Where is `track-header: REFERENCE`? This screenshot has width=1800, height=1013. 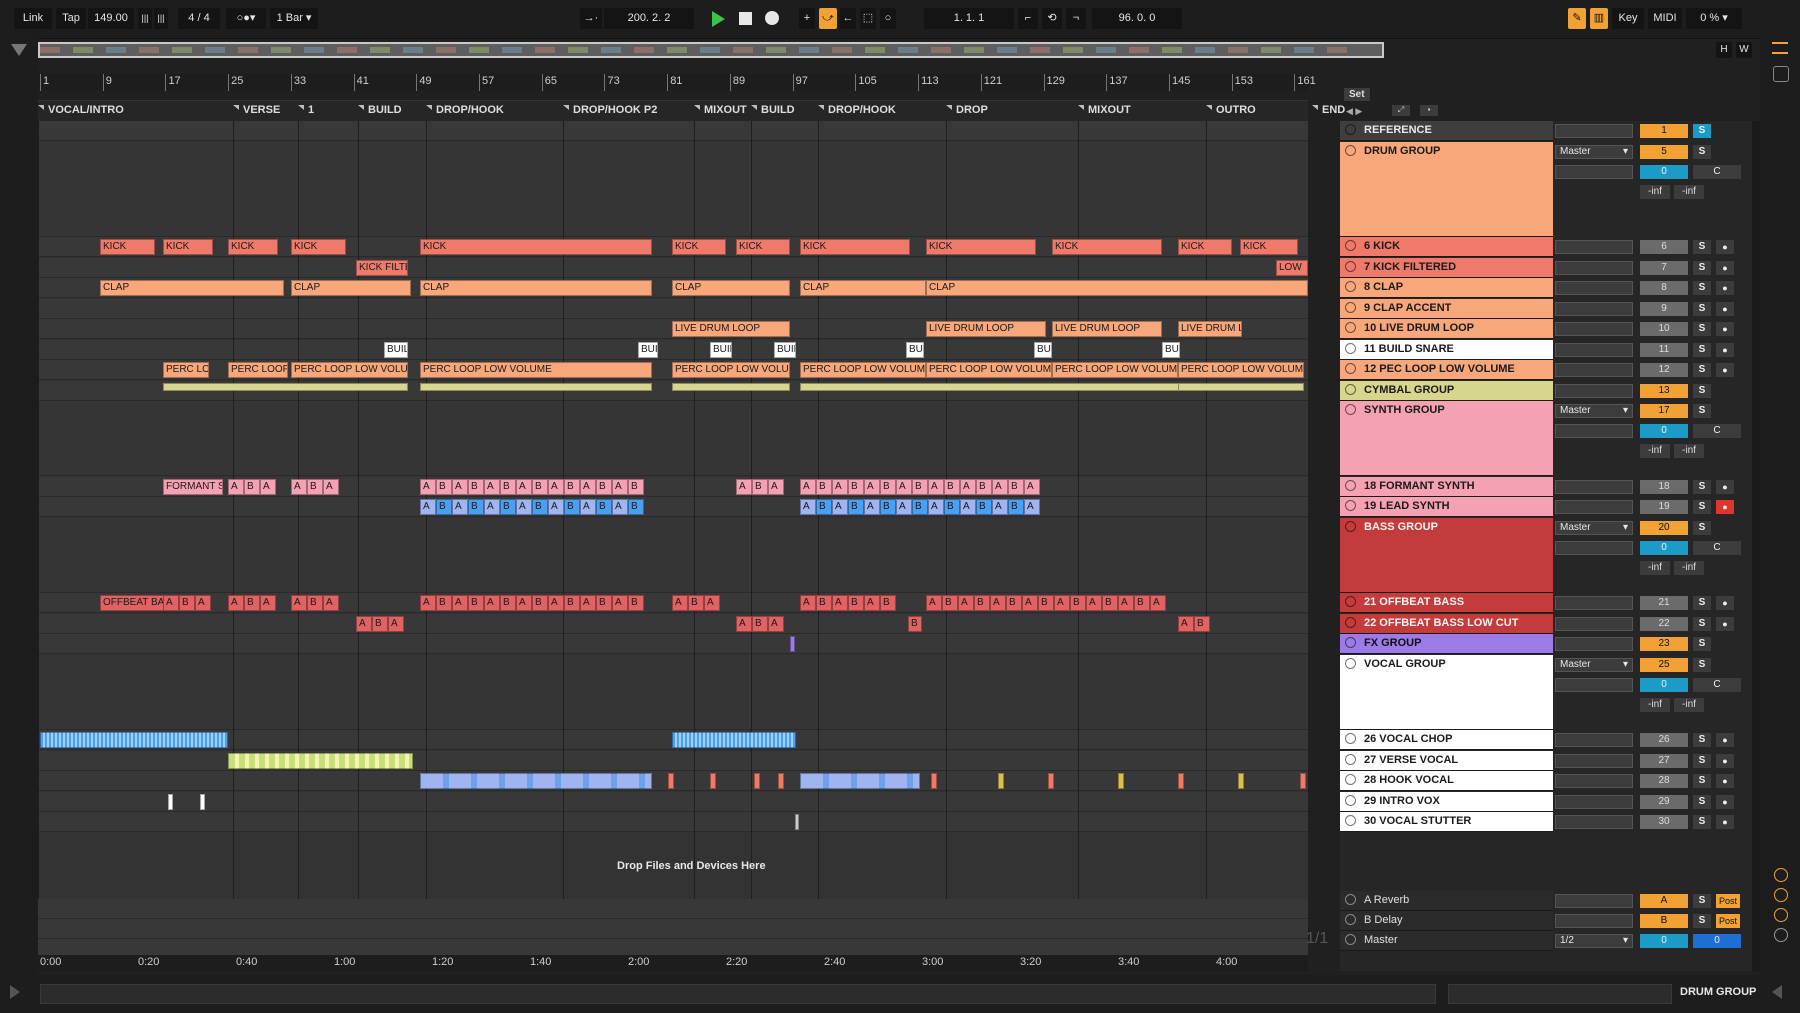
track-header: REFERENCE is located at coordinates (1446, 131).